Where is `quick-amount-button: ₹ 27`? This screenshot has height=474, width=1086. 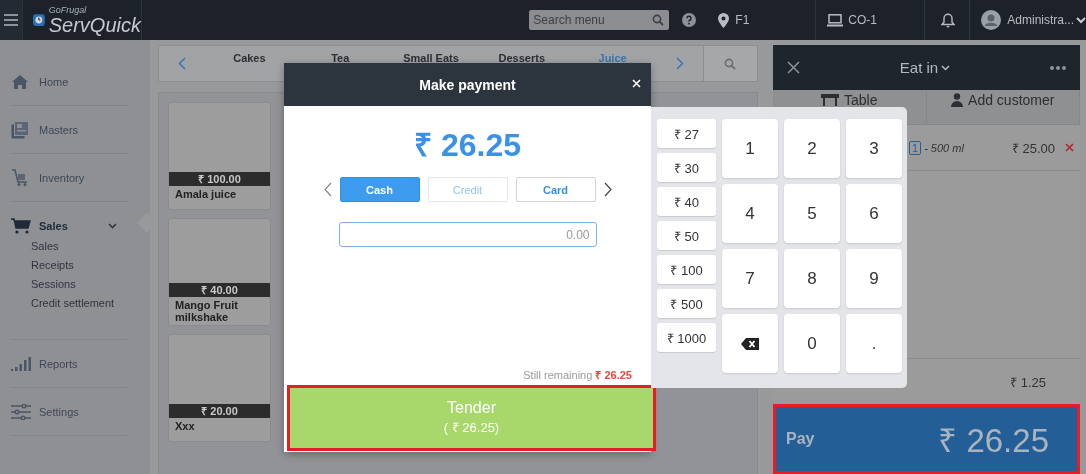 quick-amount-button: ₹ 27 is located at coordinates (686, 133).